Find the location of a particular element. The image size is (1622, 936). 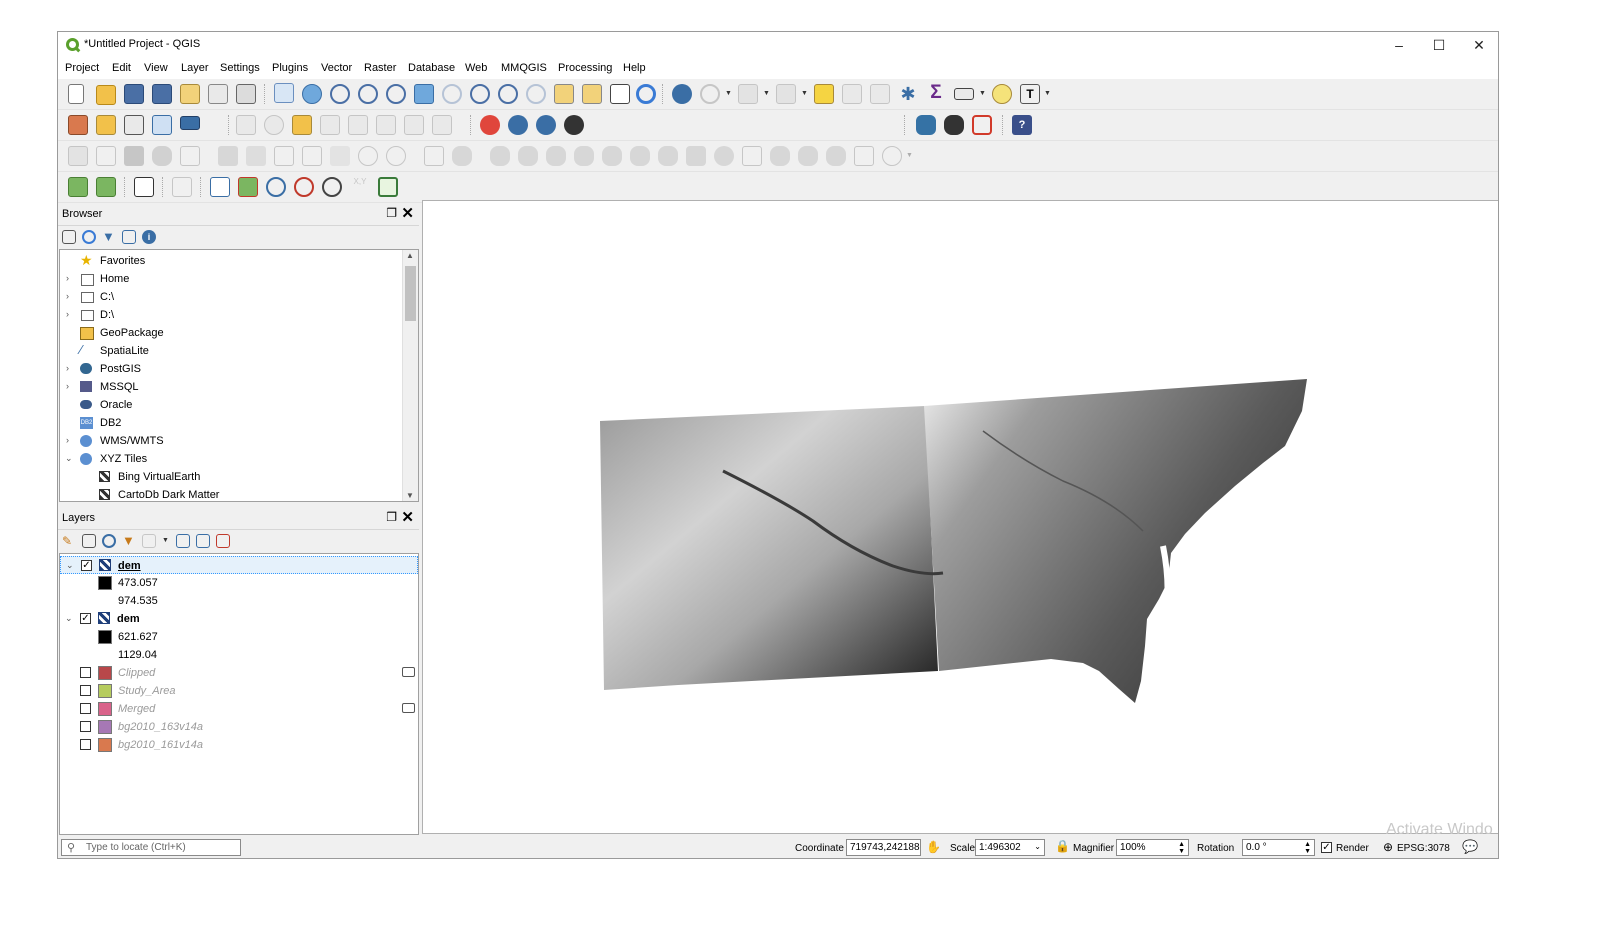

zoom-full-icon is located at coordinates (424, 94).